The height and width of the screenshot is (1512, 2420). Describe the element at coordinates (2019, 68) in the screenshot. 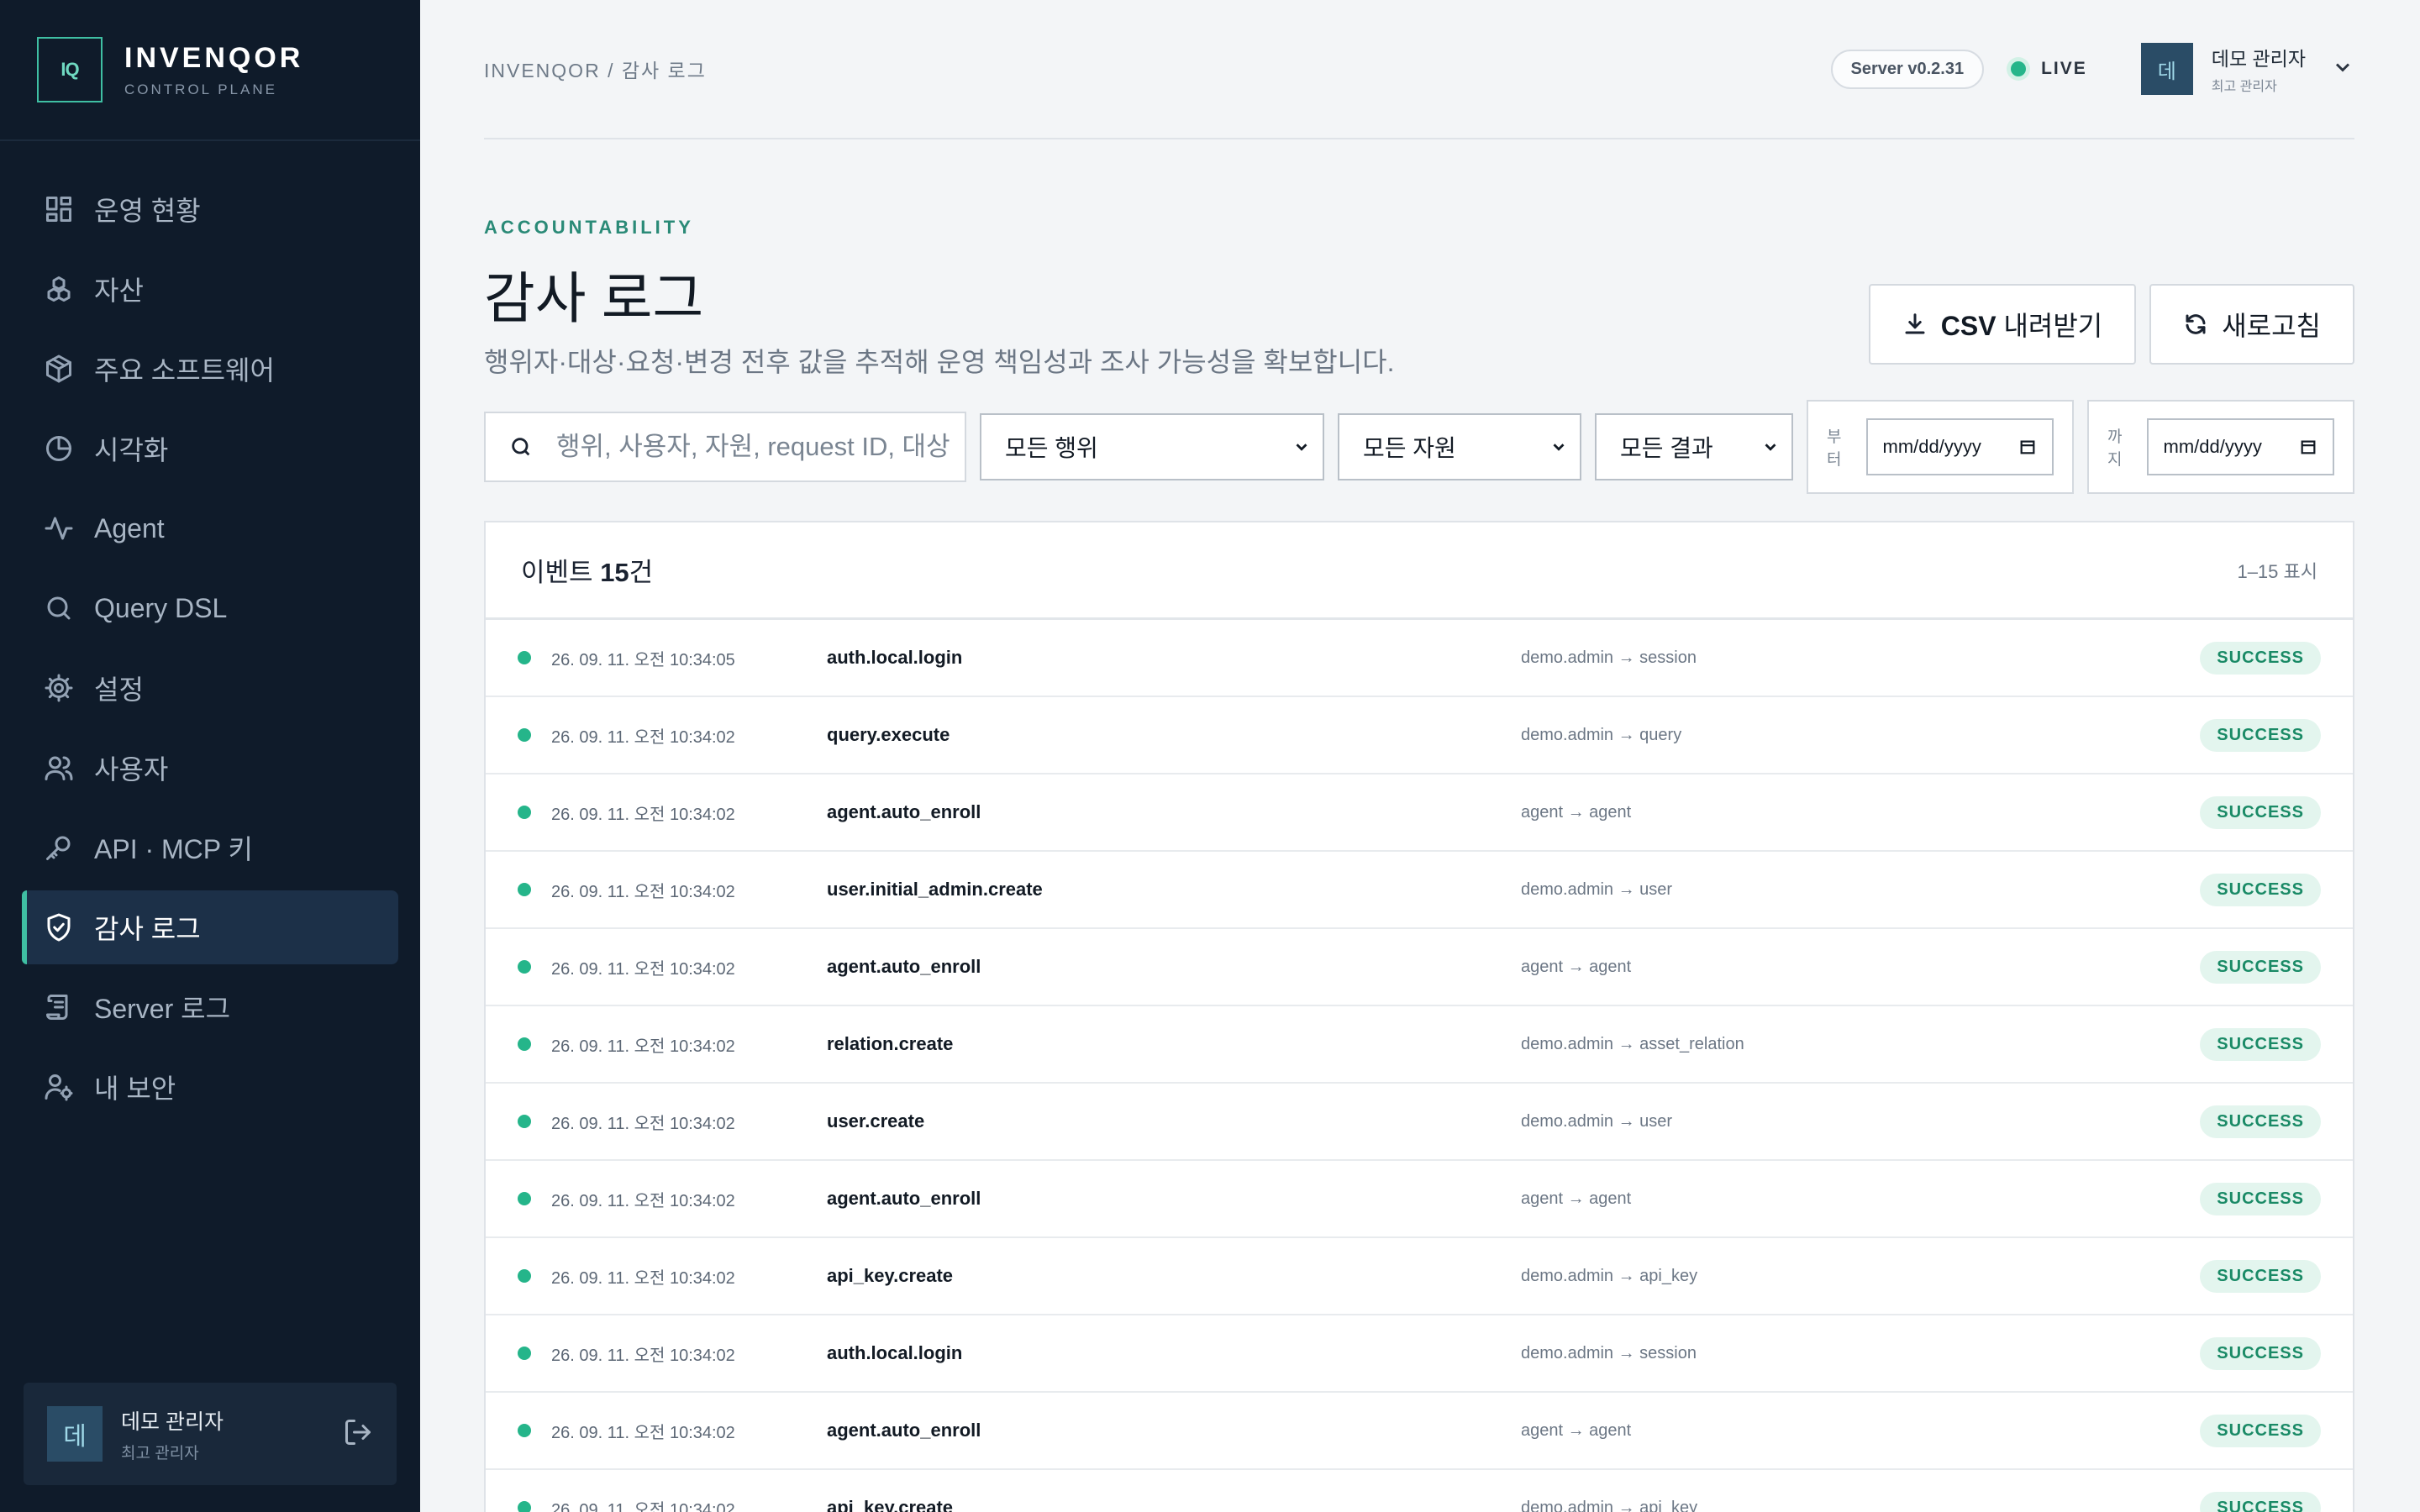

I see `live-dot-icon` at that location.